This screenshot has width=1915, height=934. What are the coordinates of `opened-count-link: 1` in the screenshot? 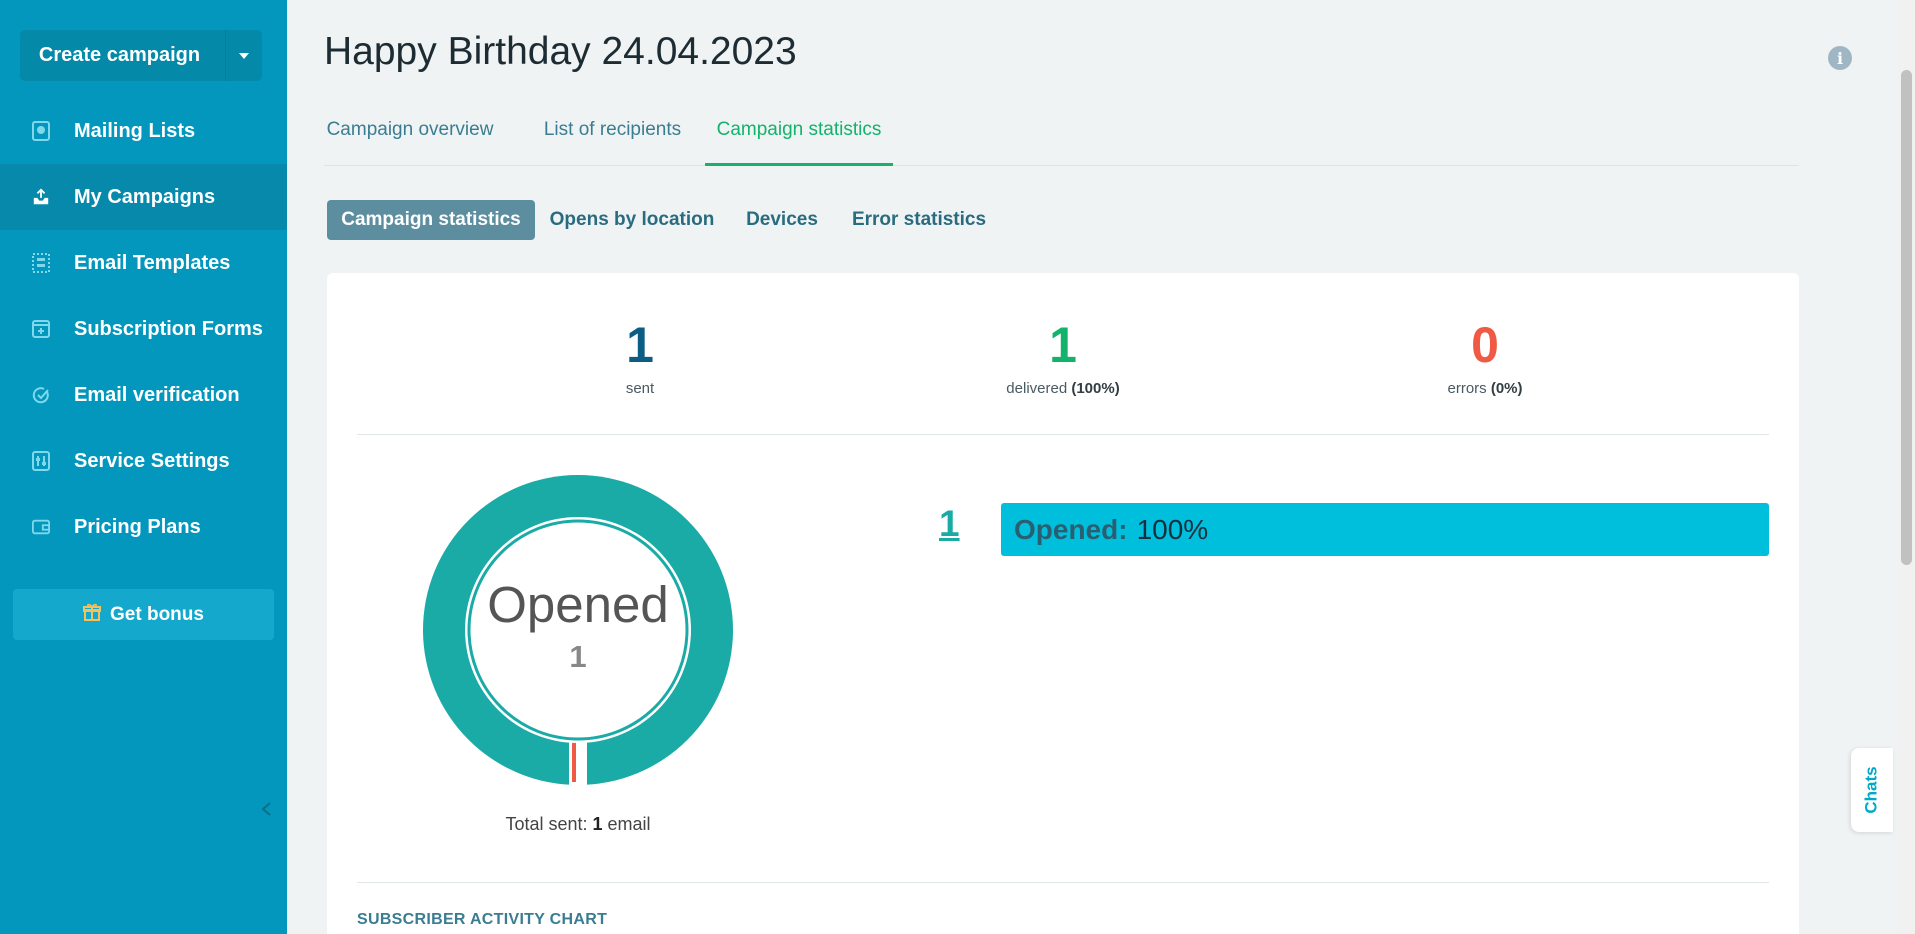 It's located at (959, 524).